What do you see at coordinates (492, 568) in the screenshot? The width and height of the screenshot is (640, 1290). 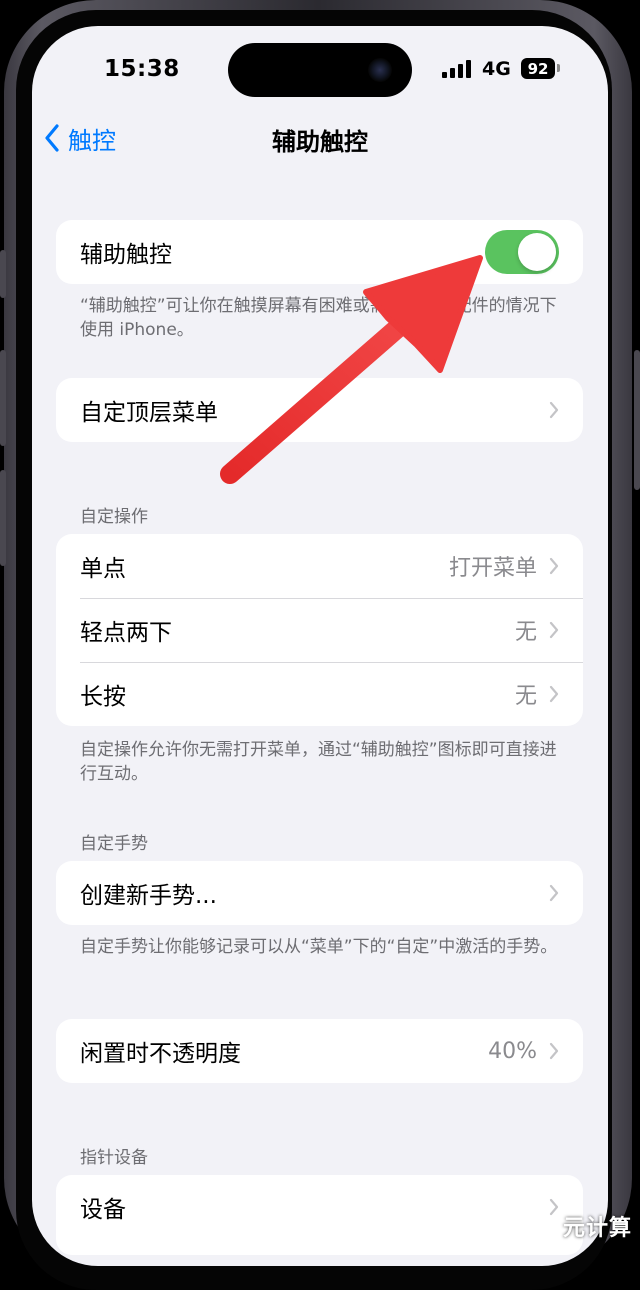 I see `action-value: 打开菜单` at bounding box center [492, 568].